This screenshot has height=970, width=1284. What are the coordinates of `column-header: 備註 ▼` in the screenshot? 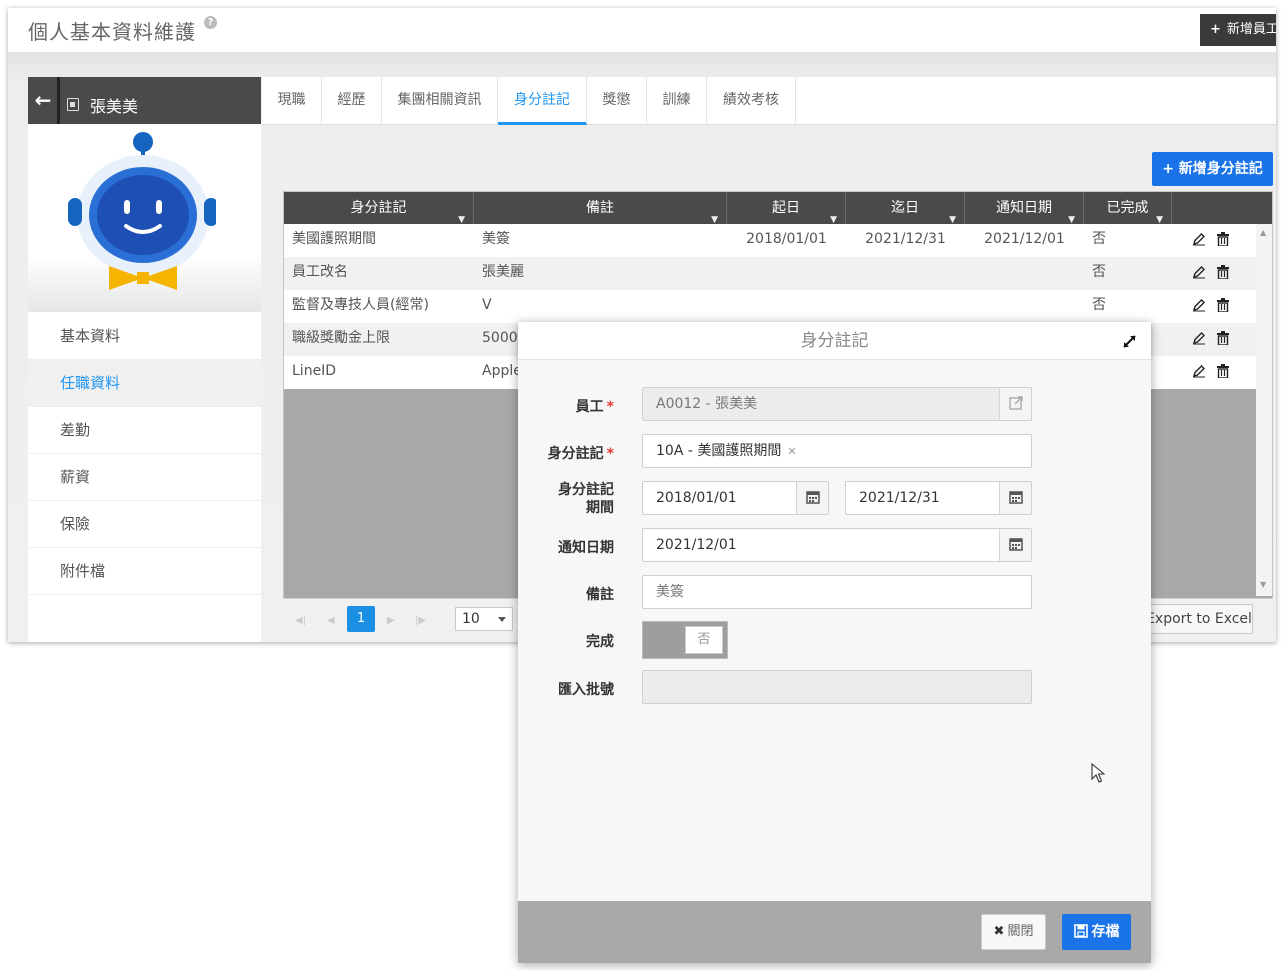 It's located at (600, 208).